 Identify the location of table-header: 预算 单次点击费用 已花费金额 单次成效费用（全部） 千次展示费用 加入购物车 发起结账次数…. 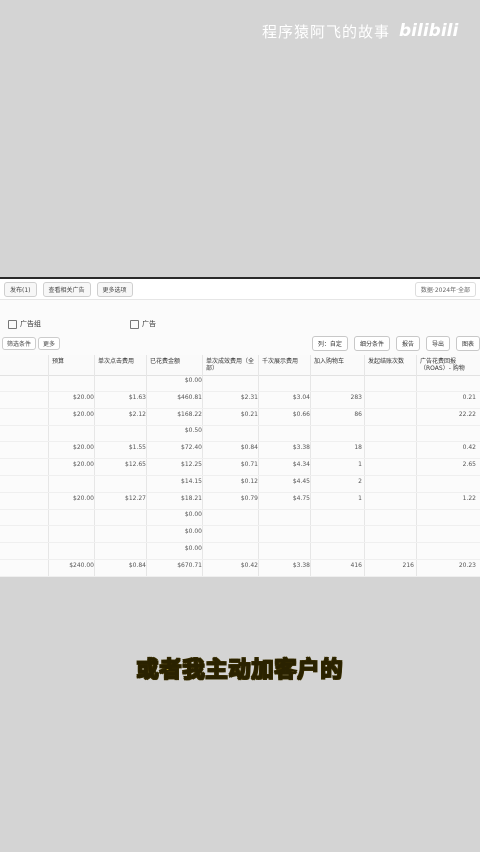
(240, 365).